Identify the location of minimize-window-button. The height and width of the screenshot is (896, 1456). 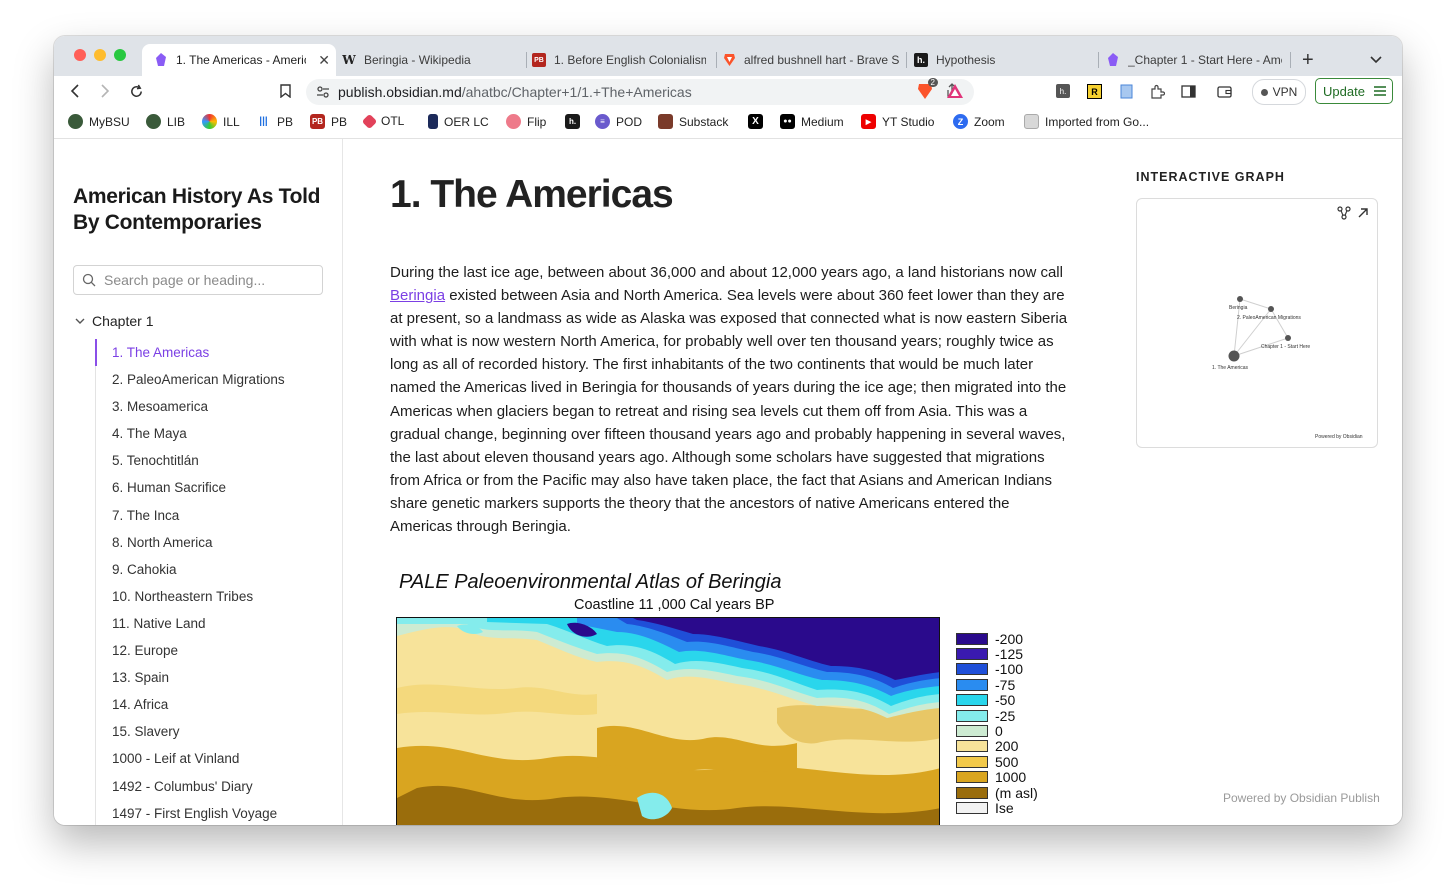
(100, 55).